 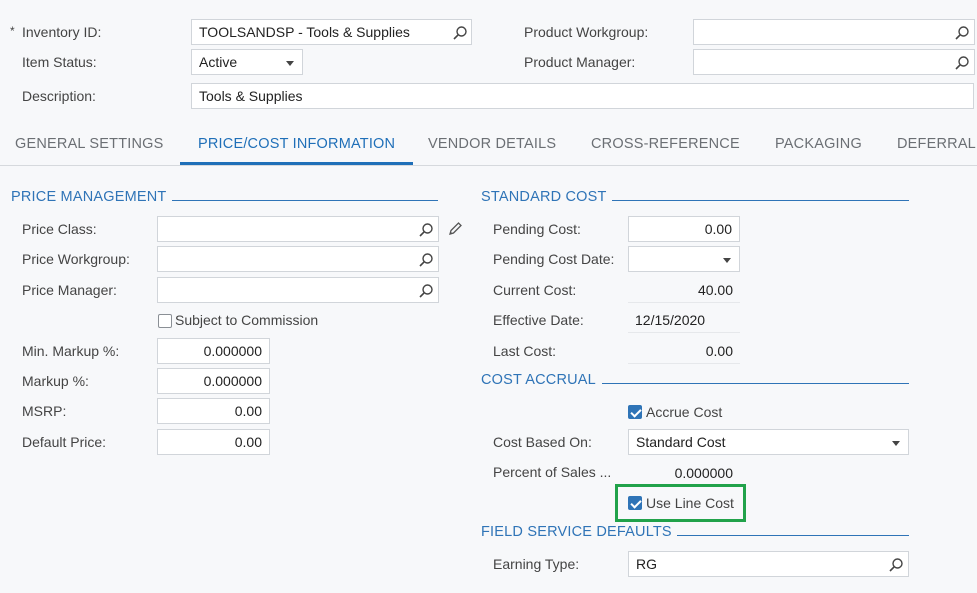 I want to click on item-status-chevron-down-icon, so click(x=290, y=63).